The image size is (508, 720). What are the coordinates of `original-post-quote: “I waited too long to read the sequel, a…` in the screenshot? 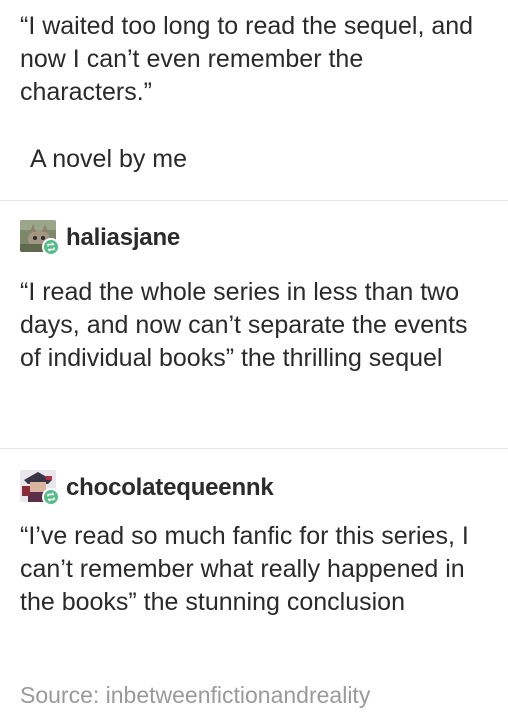 It's located at (247, 59).